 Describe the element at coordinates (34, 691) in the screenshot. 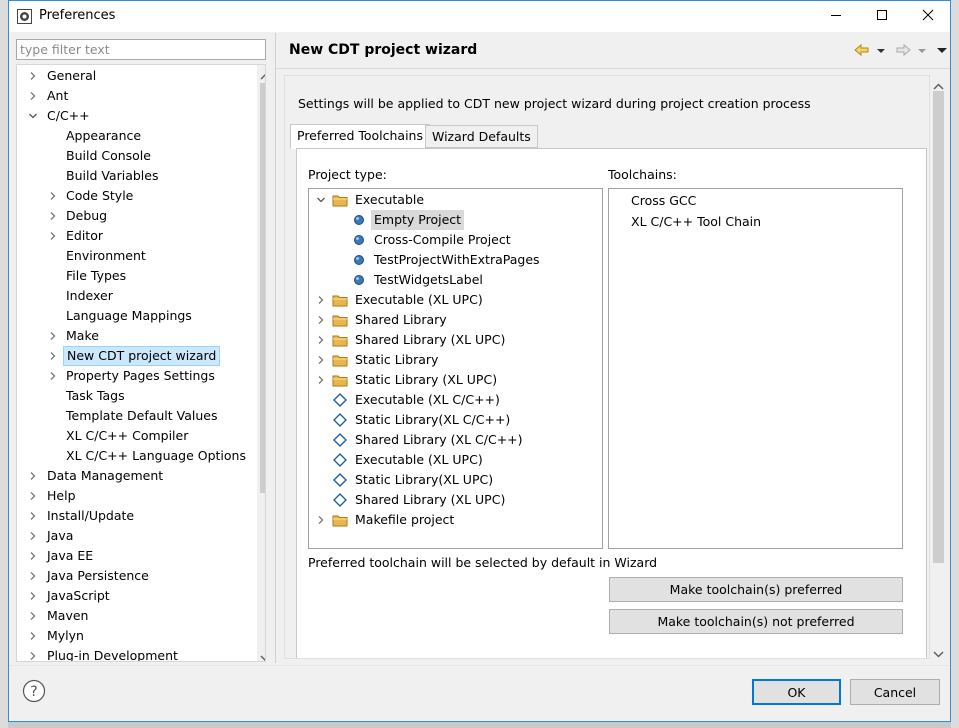

I see `help-icon: ?` at that location.